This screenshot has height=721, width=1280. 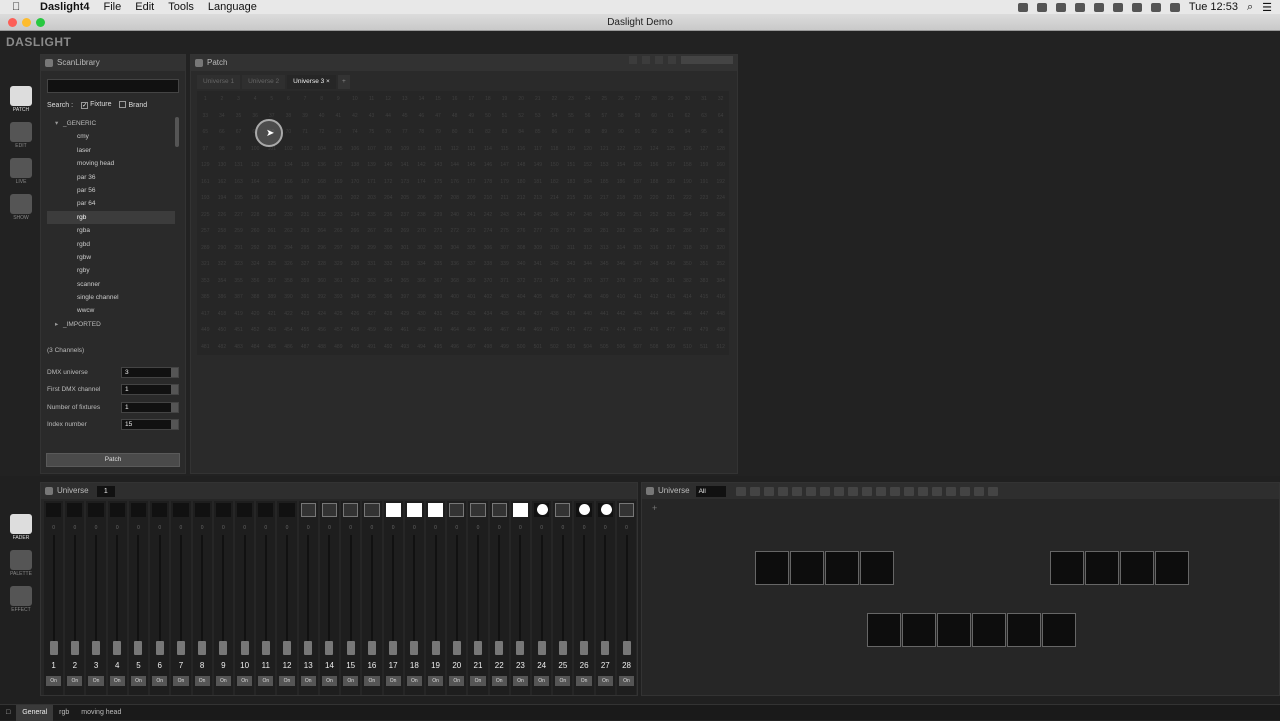 I want to click on dmx-channel-cell: 257, so click(x=205, y=231).